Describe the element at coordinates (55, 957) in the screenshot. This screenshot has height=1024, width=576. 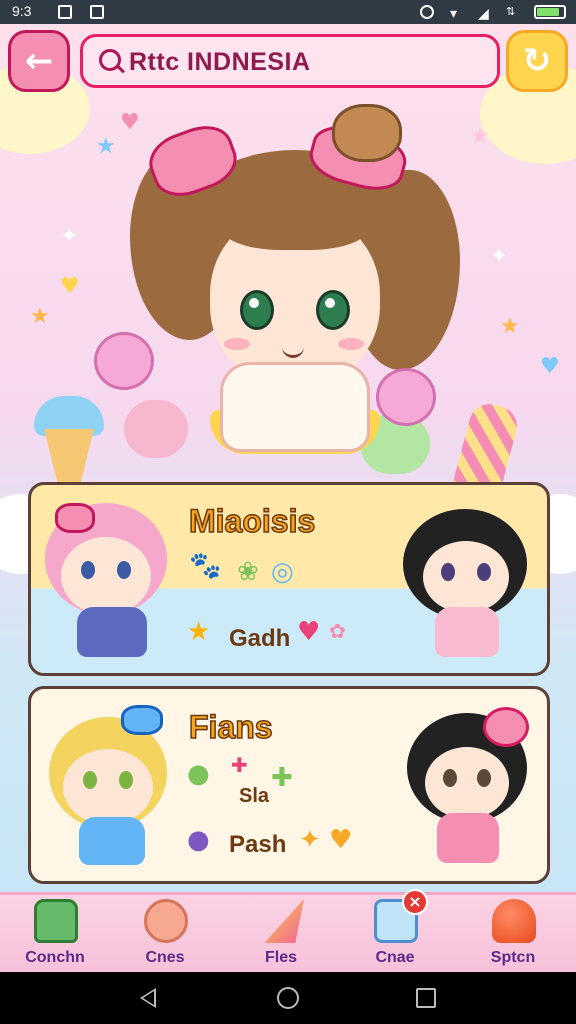
I see `nav-label: Conchn` at that location.